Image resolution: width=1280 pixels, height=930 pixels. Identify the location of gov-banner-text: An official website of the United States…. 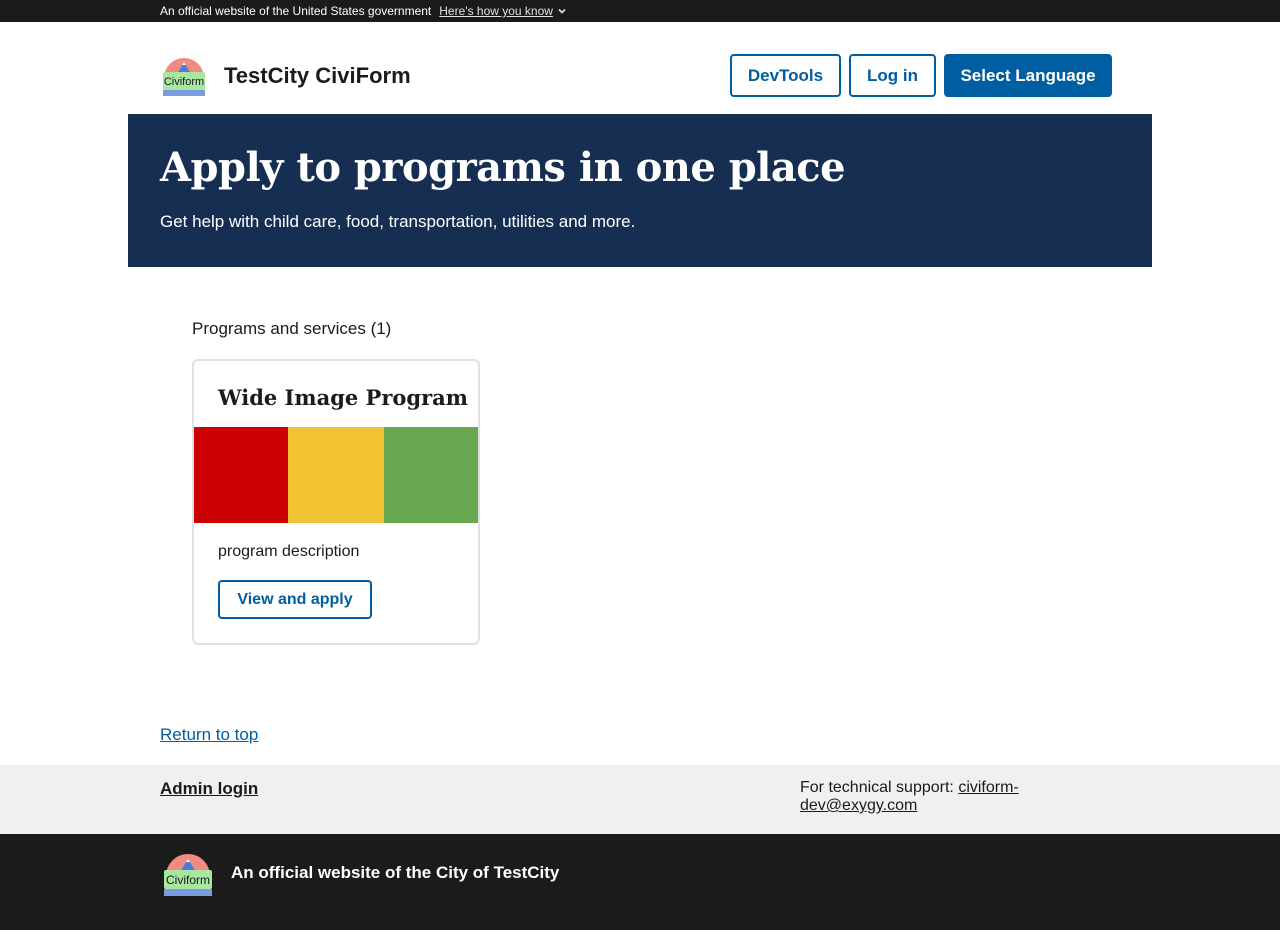
(296, 11).